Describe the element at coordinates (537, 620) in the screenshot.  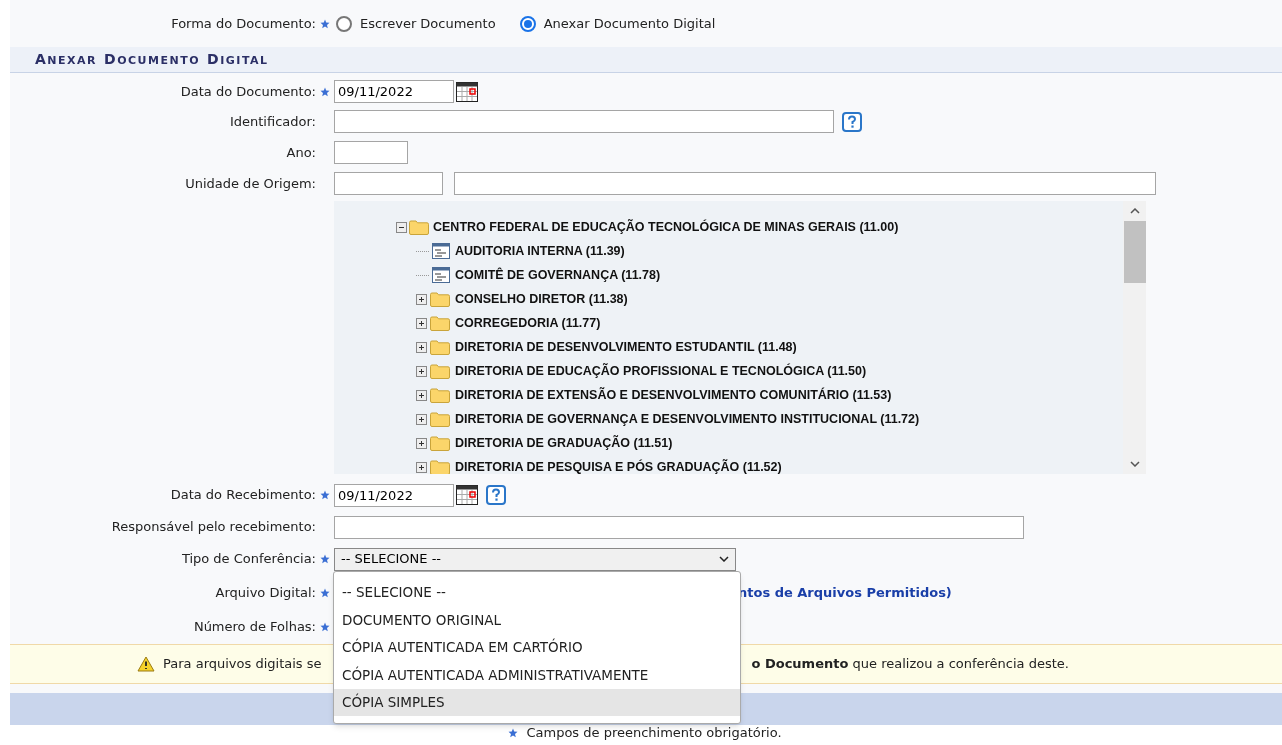
I see `dropdown-option: DOCUMENTO ORIGINAL` at that location.